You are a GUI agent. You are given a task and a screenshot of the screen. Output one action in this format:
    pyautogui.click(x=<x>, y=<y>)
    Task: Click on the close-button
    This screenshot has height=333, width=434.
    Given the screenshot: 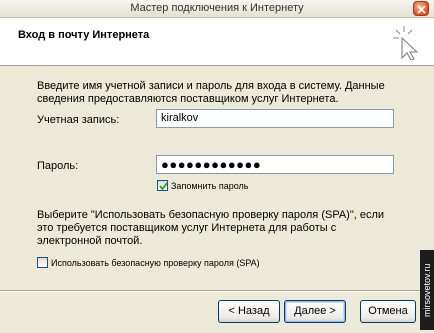 What is the action you would take?
    pyautogui.click(x=421, y=8)
    